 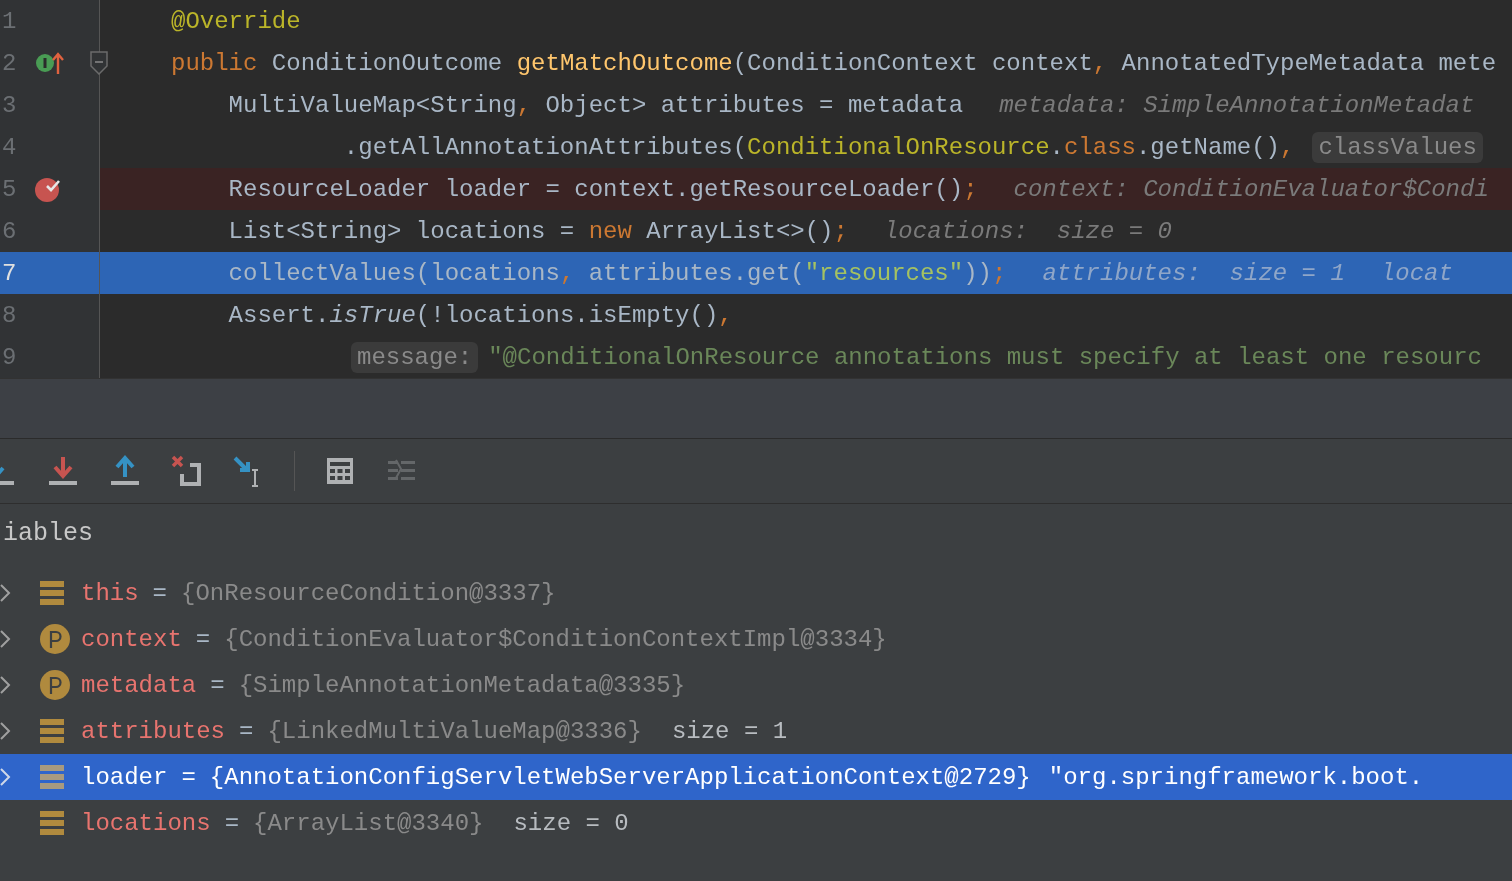 I want to click on code-text: attributes.get(, so click(x=696, y=273).